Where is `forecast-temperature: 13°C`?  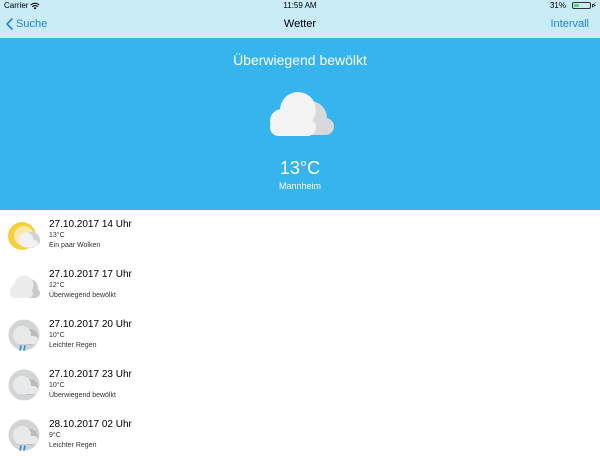
forecast-temperature: 13°C is located at coordinates (57, 235).